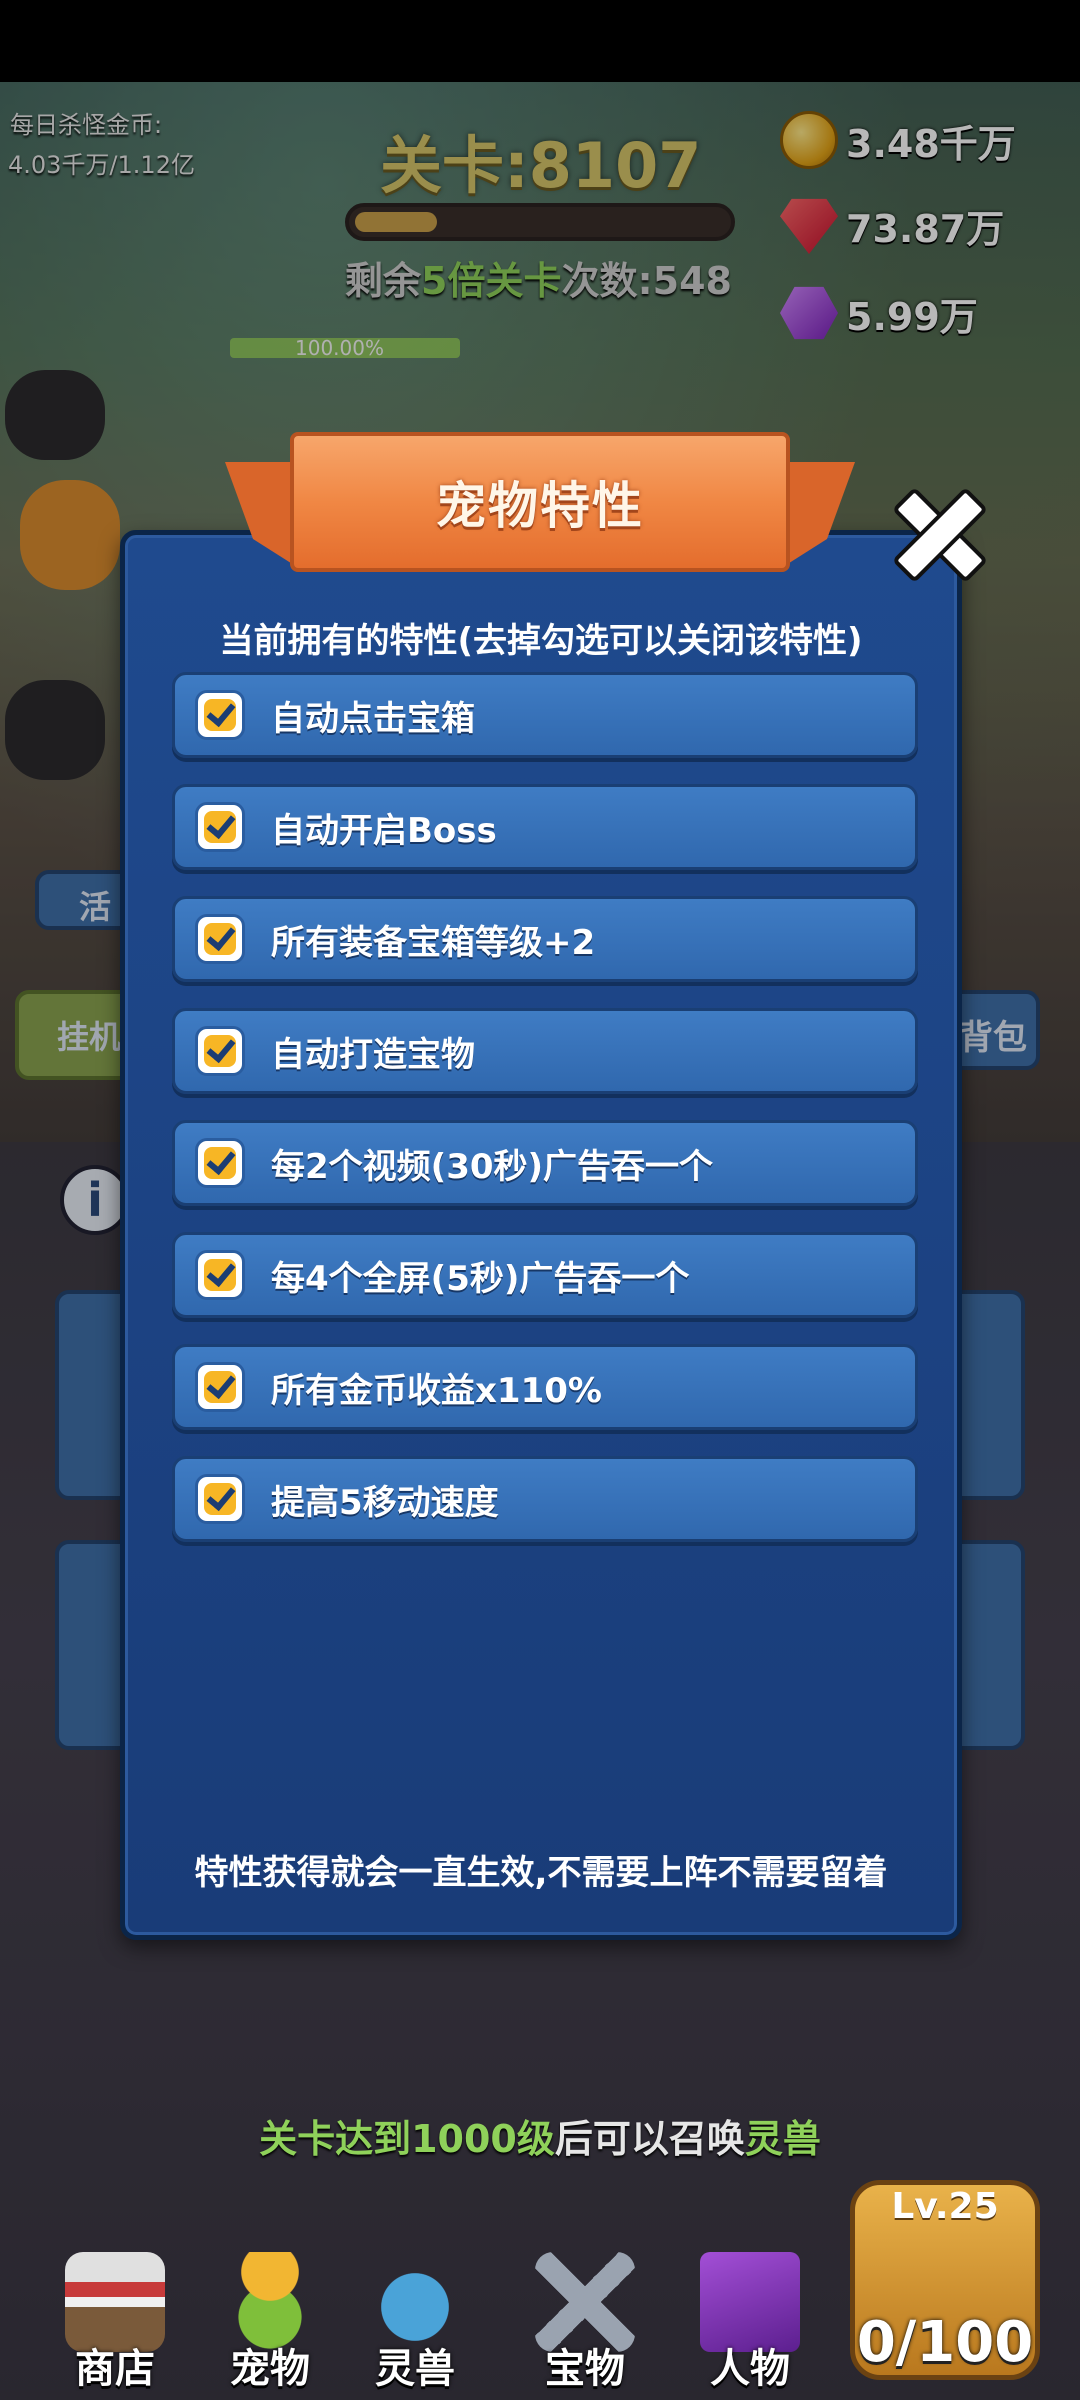  What do you see at coordinates (373, 718) in the screenshot?
I see `trait-label: 自动点击宝箱` at bounding box center [373, 718].